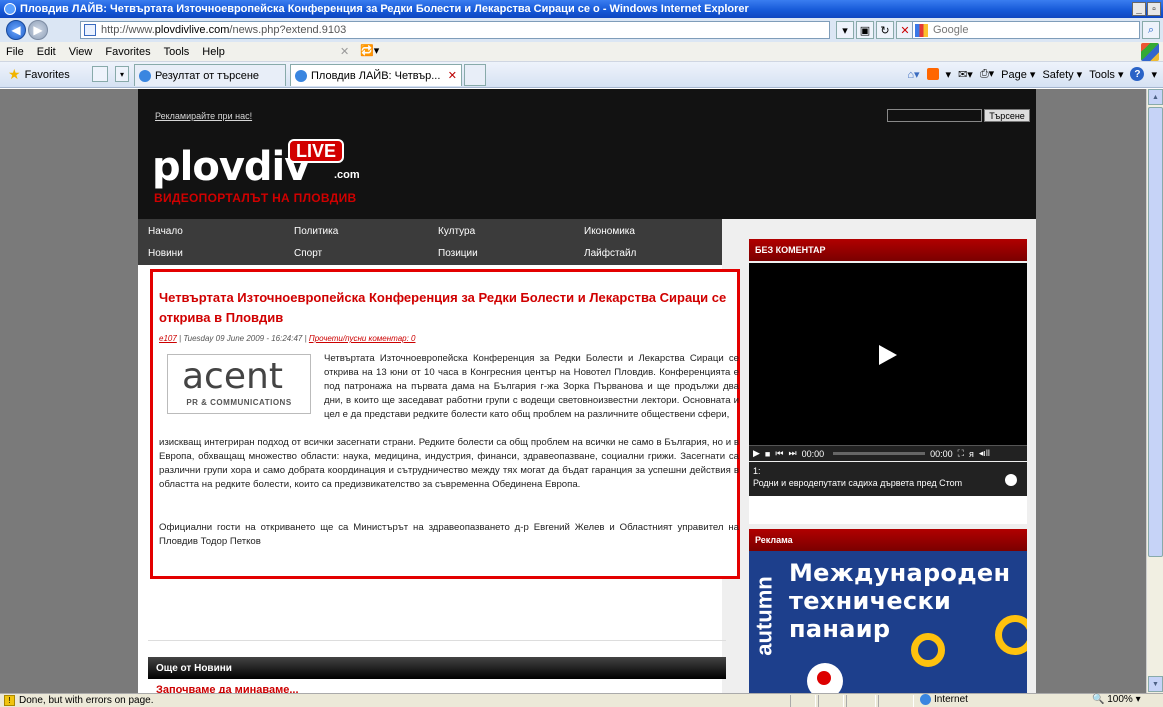 Image resolution: width=1163 pixels, height=707 pixels. I want to click on menu-file: File, so click(15, 52).